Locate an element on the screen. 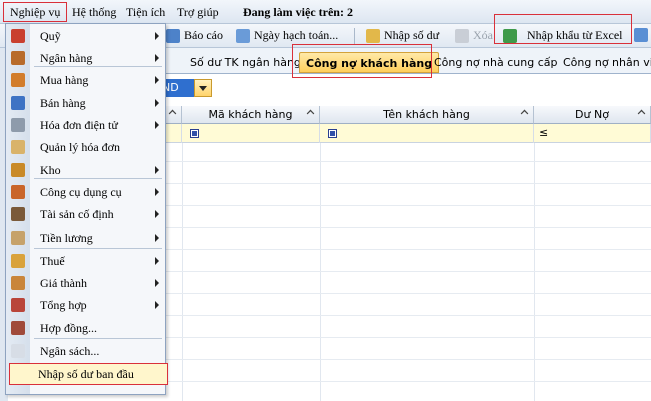 This screenshot has height=401, width=651. extra-toolbar-button is located at coordinates (642, 35).